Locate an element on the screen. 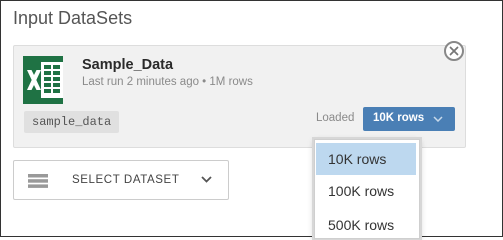  rows-select-value: 10K rows is located at coordinates (399, 118).